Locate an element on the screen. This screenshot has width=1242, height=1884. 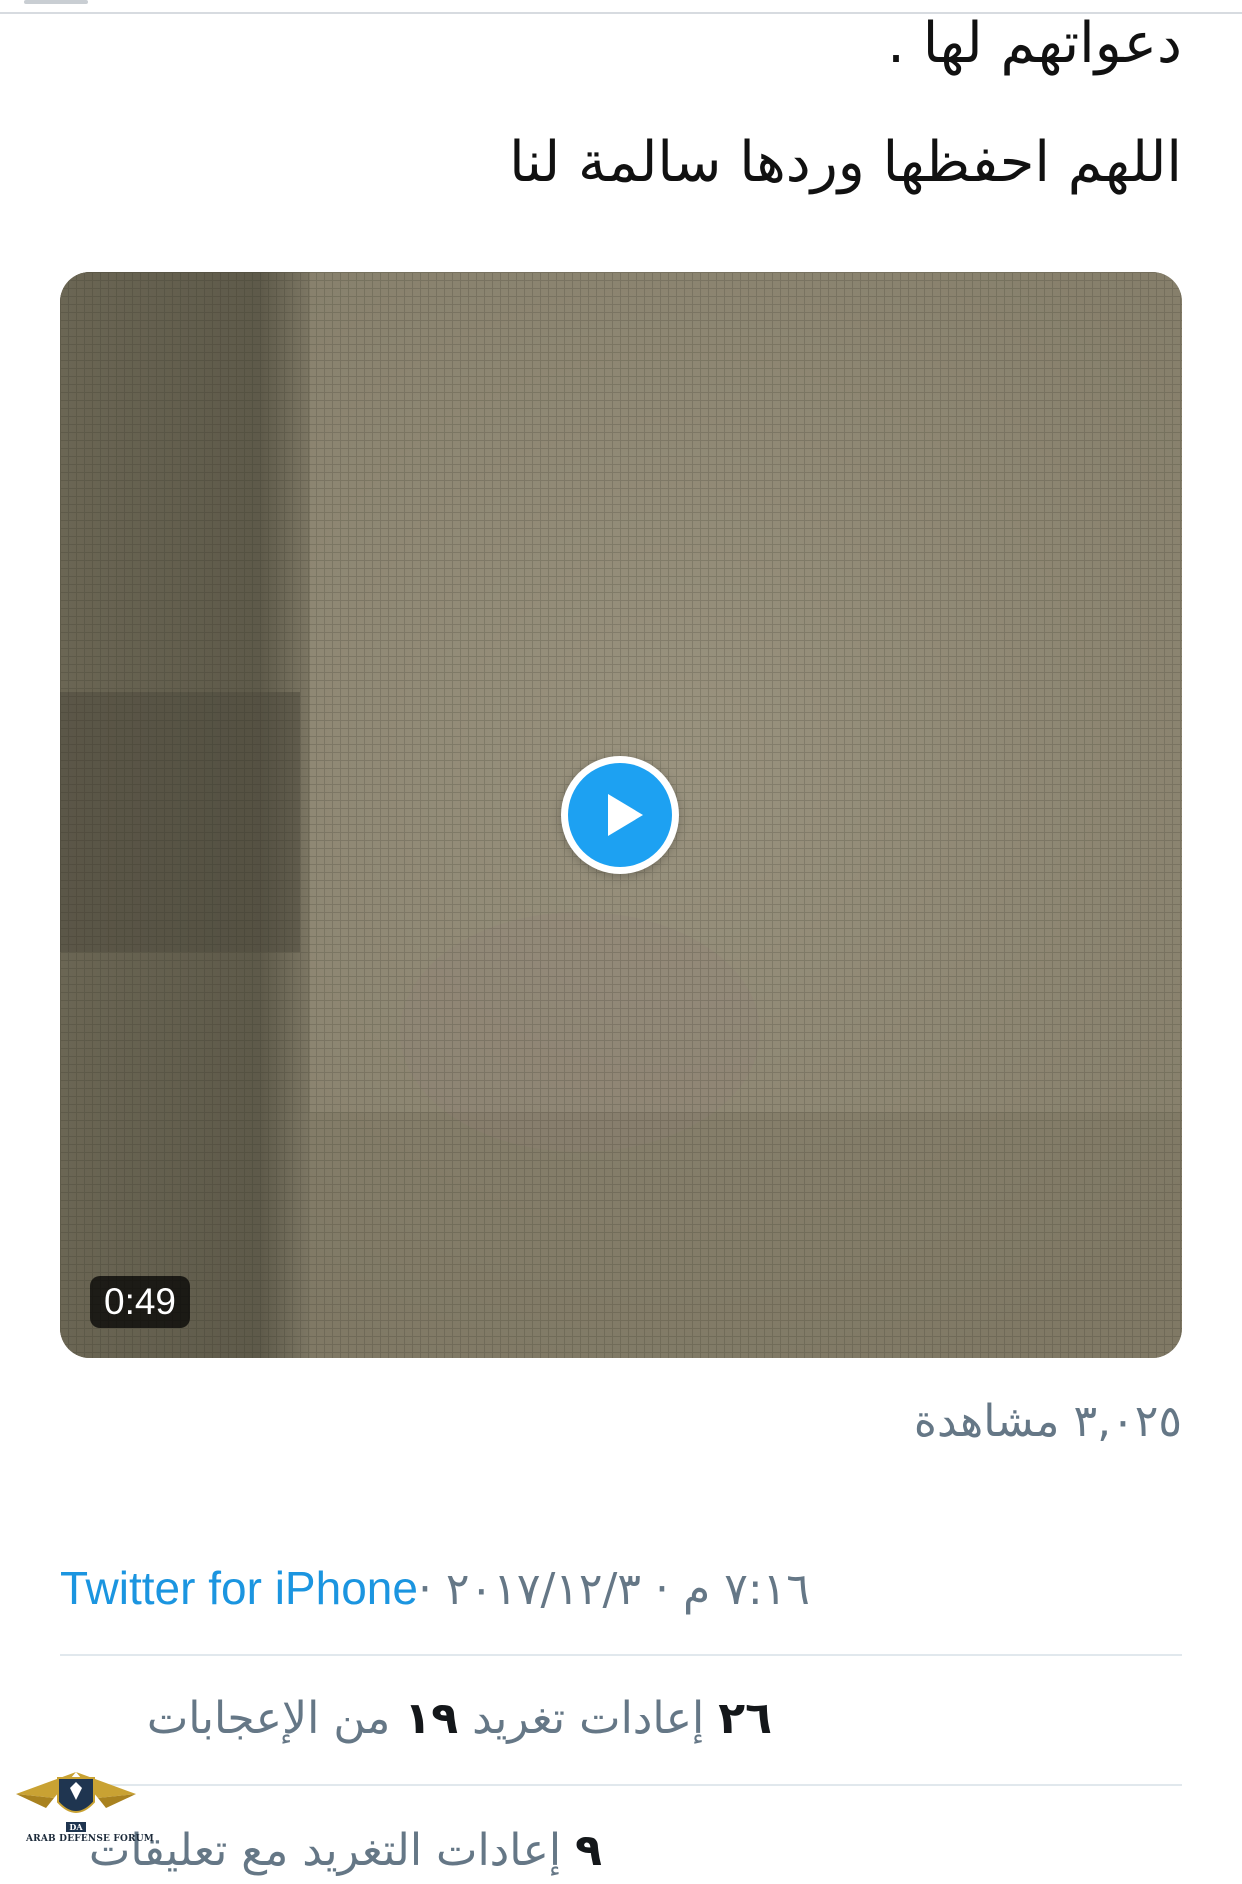
tweet-text-line-2: اللهم احفظها وردها سالمة لنا is located at coordinates (845, 162).